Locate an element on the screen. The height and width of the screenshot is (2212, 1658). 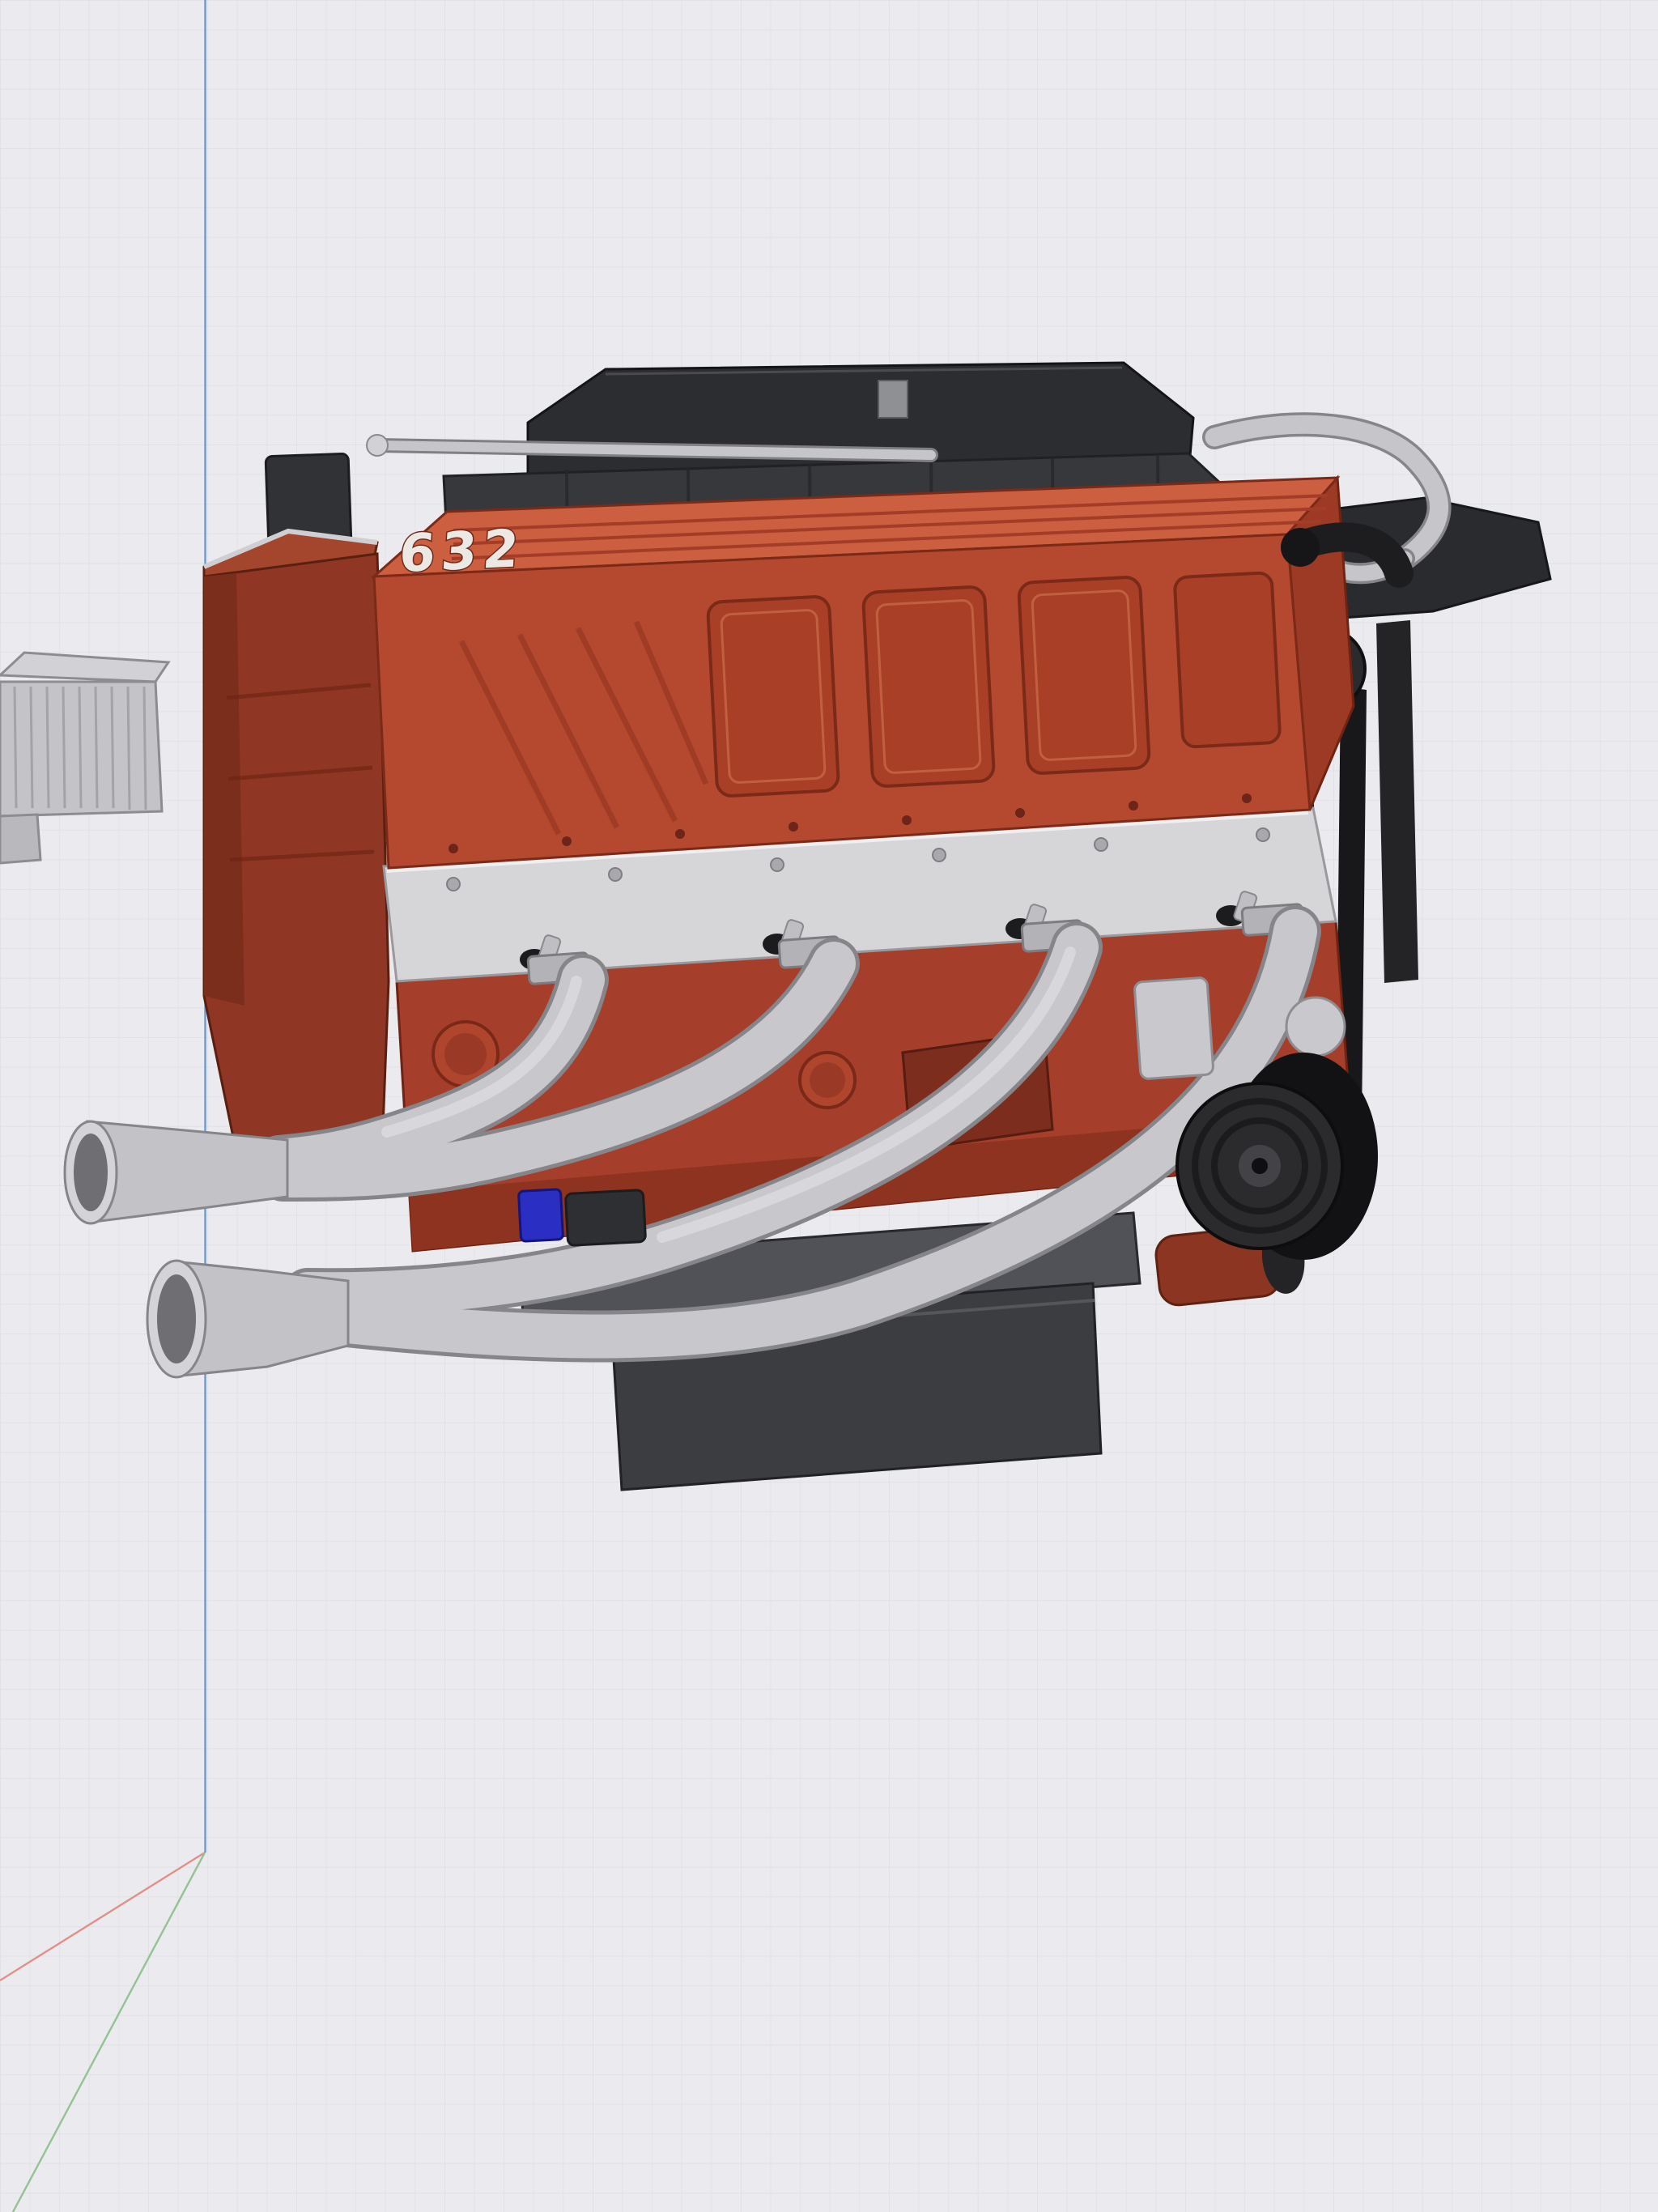
pan-bracket is located at coordinates (605, 1218).